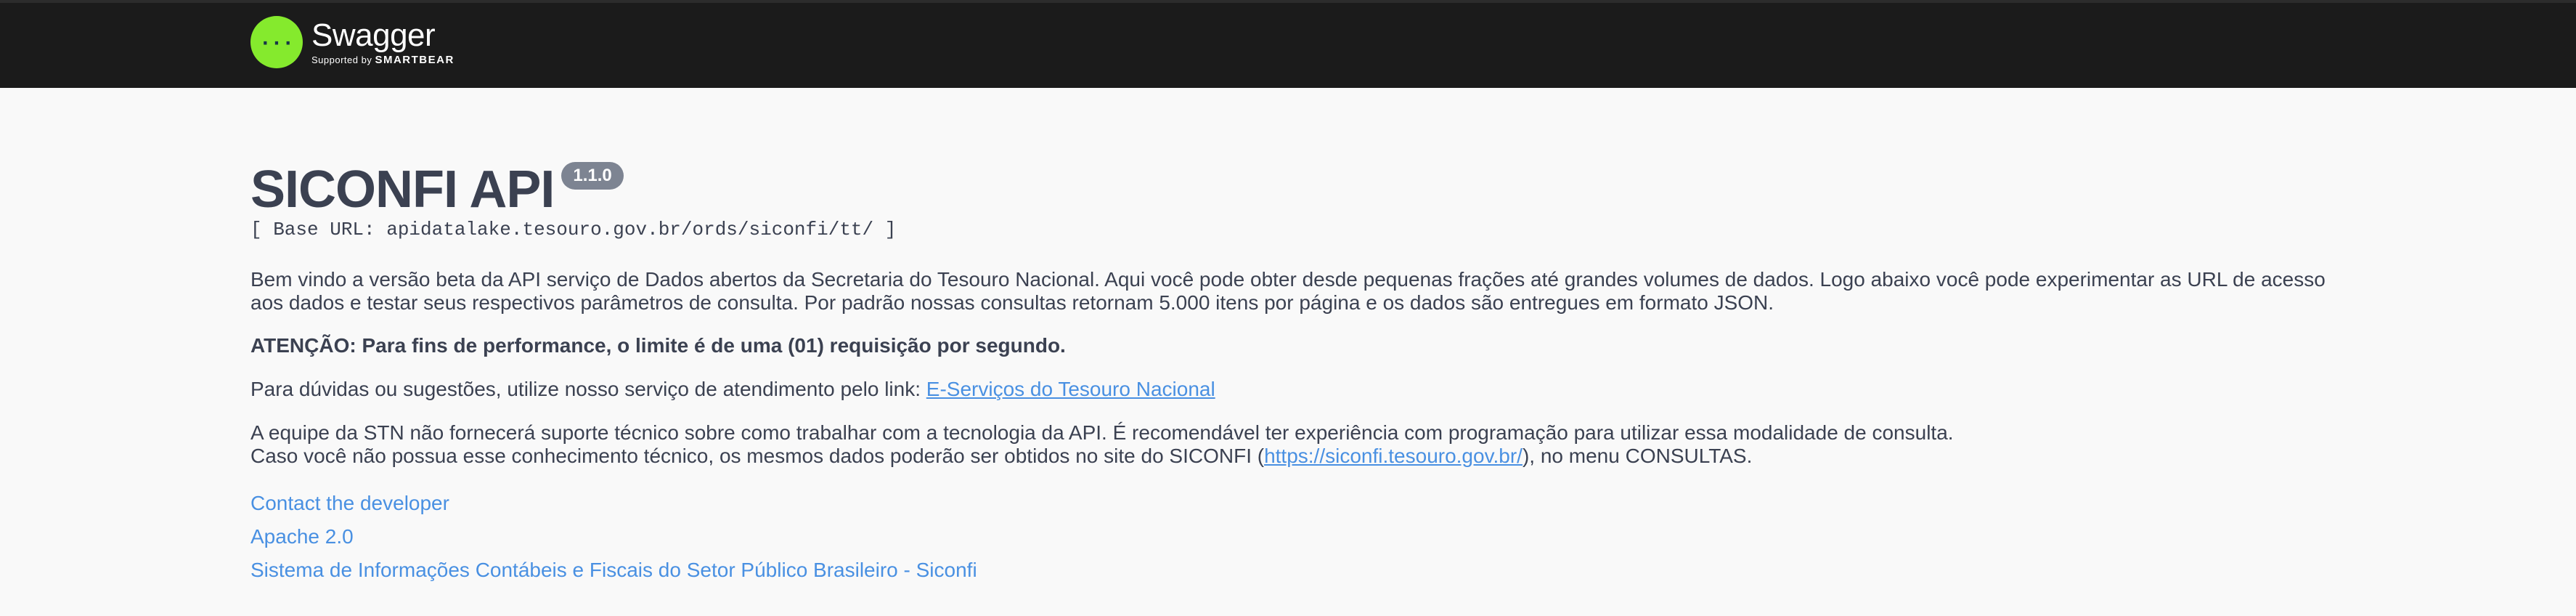  I want to click on logo-subtitle: Supported by SMARTBEAR, so click(383, 60).